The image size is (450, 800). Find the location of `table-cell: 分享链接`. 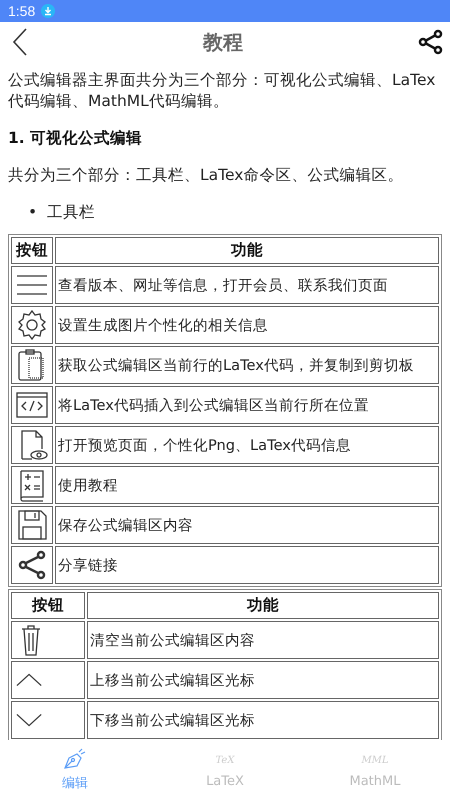

table-cell: 分享链接 is located at coordinates (247, 565).